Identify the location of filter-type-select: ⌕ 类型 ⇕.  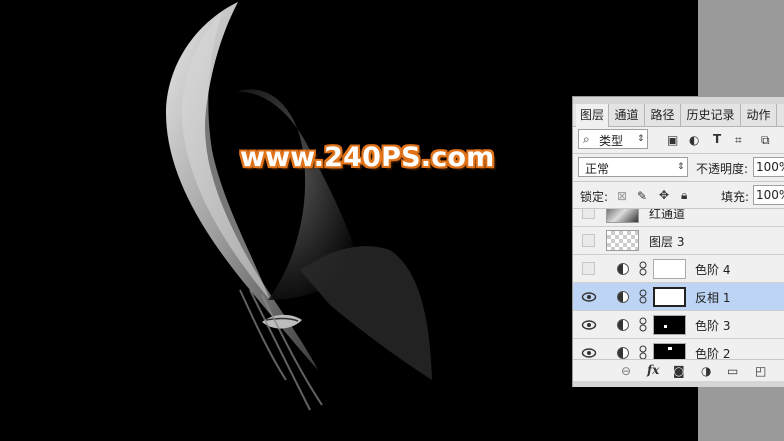
(613, 139).